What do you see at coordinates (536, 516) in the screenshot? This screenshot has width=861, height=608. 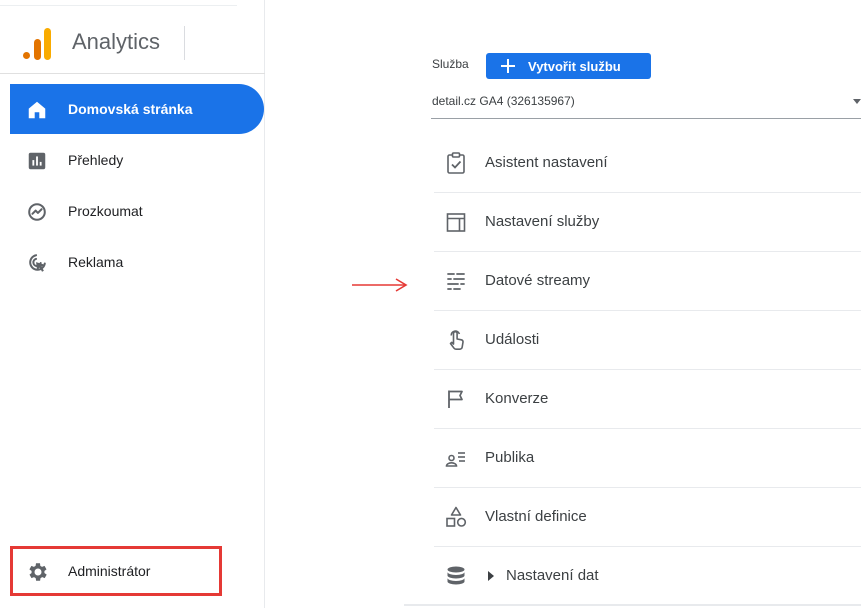 I see `menu-item-label: Vlastní definice` at bounding box center [536, 516].